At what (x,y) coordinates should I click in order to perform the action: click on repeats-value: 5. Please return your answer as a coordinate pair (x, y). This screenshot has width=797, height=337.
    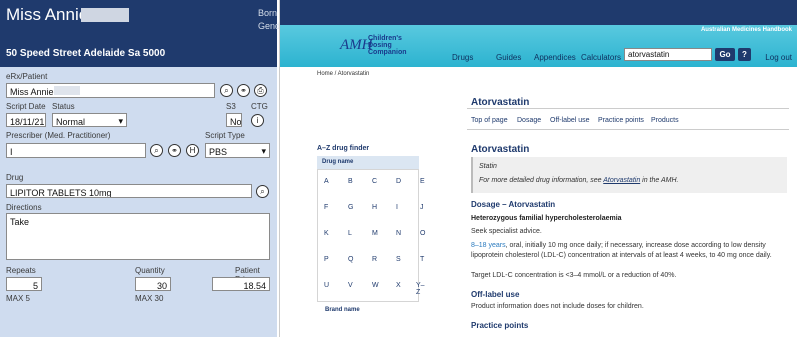
    Looking at the image, I should click on (35, 286).